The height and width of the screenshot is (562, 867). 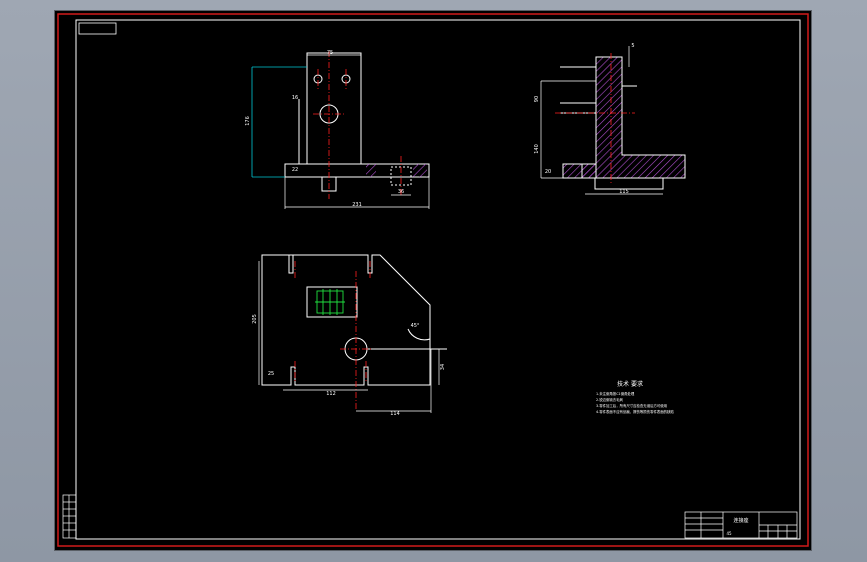 What do you see at coordinates (615, 393) in the screenshot?
I see `tech-req-line-1: 1.未注倒角按C1倒角处理` at bounding box center [615, 393].